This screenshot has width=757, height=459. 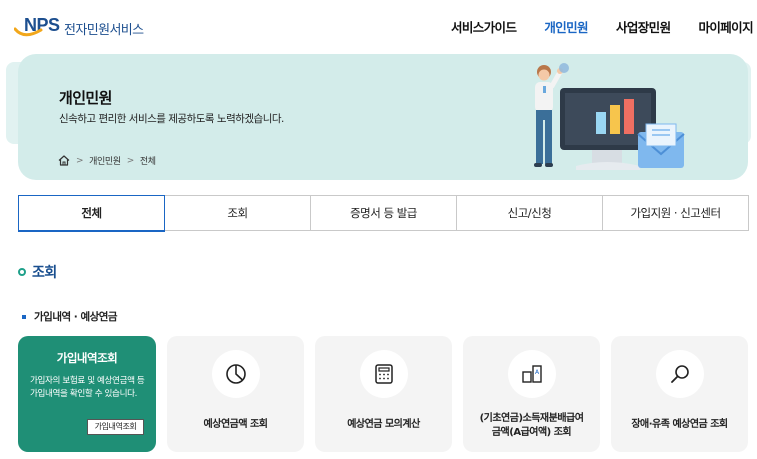 I want to click on page-title: 개인민원, so click(x=85, y=98).